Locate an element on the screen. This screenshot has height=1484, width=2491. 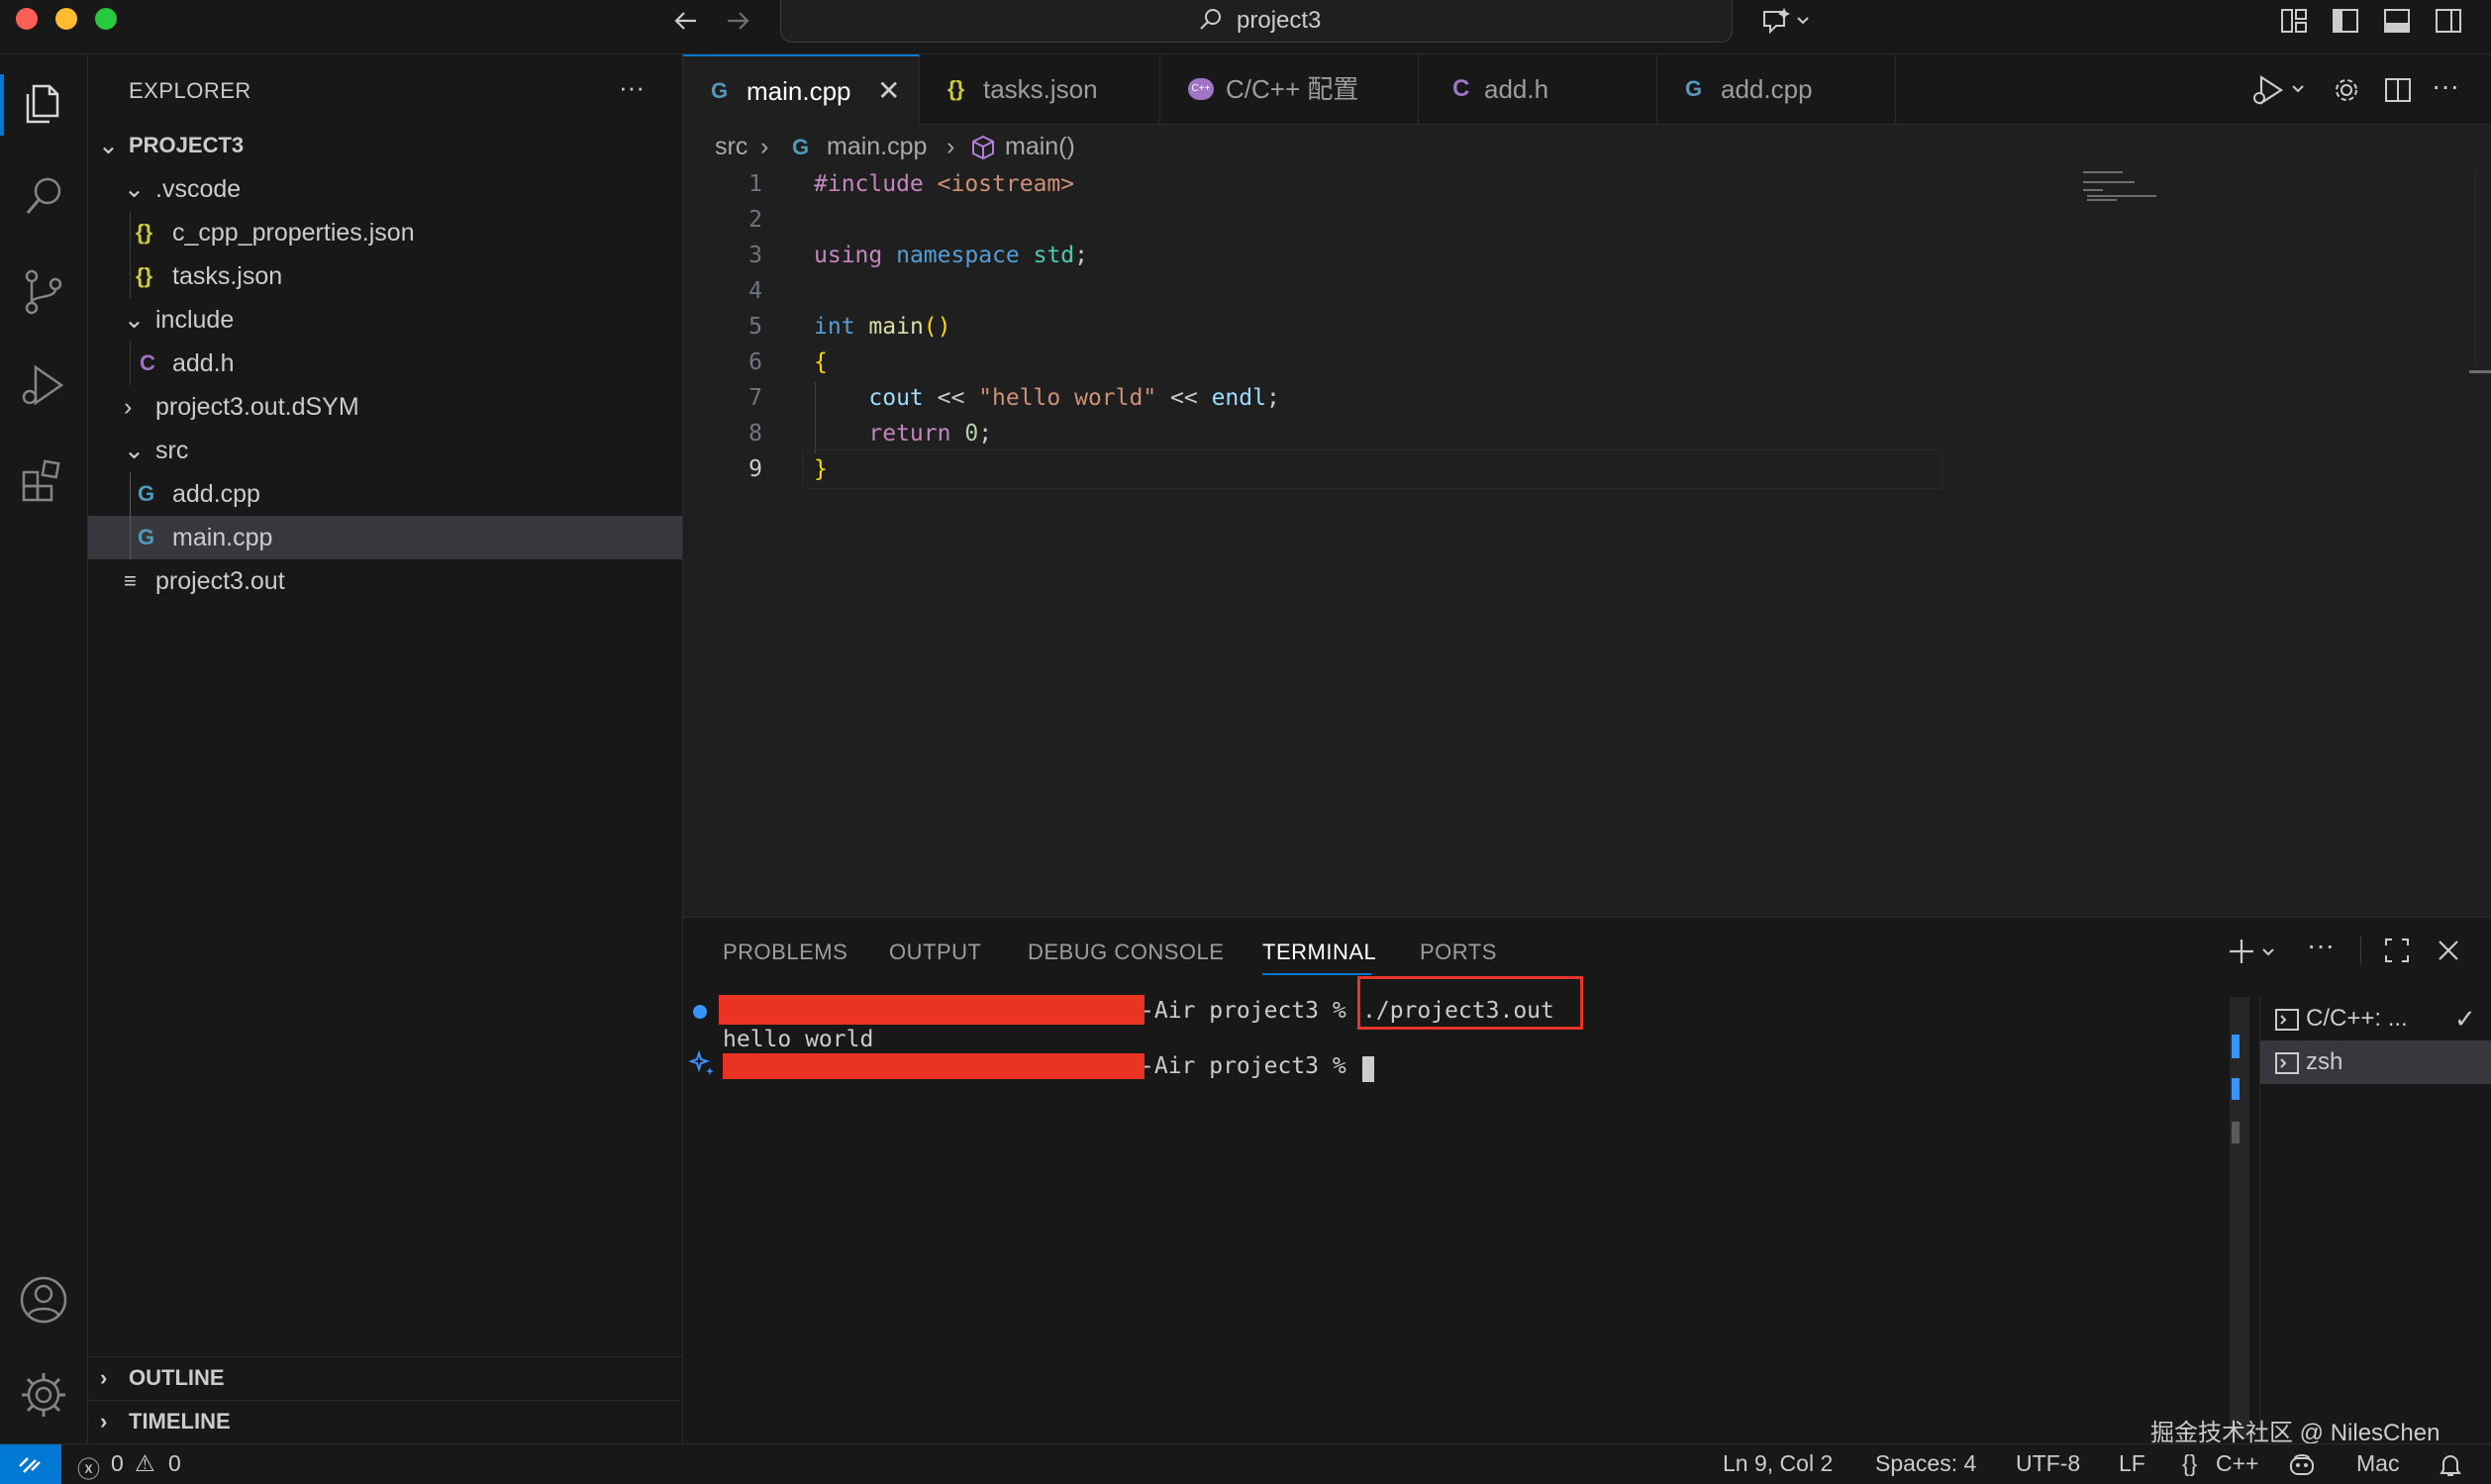
active-tab-underline is located at coordinates (1316, 974).